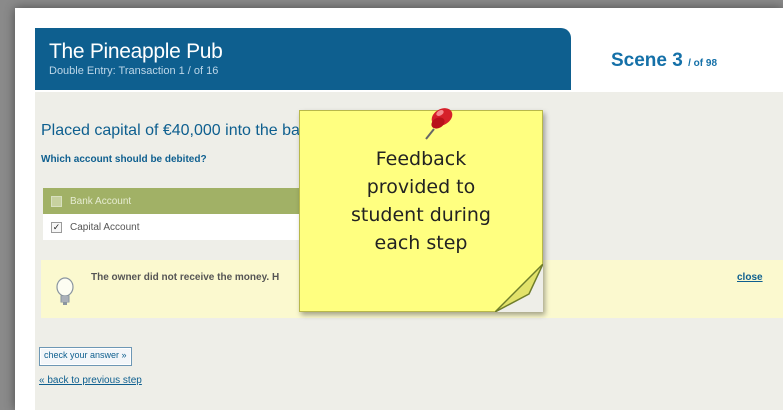  What do you see at coordinates (188, 227) in the screenshot?
I see `option-capital-account: ✓ Capital Account` at bounding box center [188, 227].